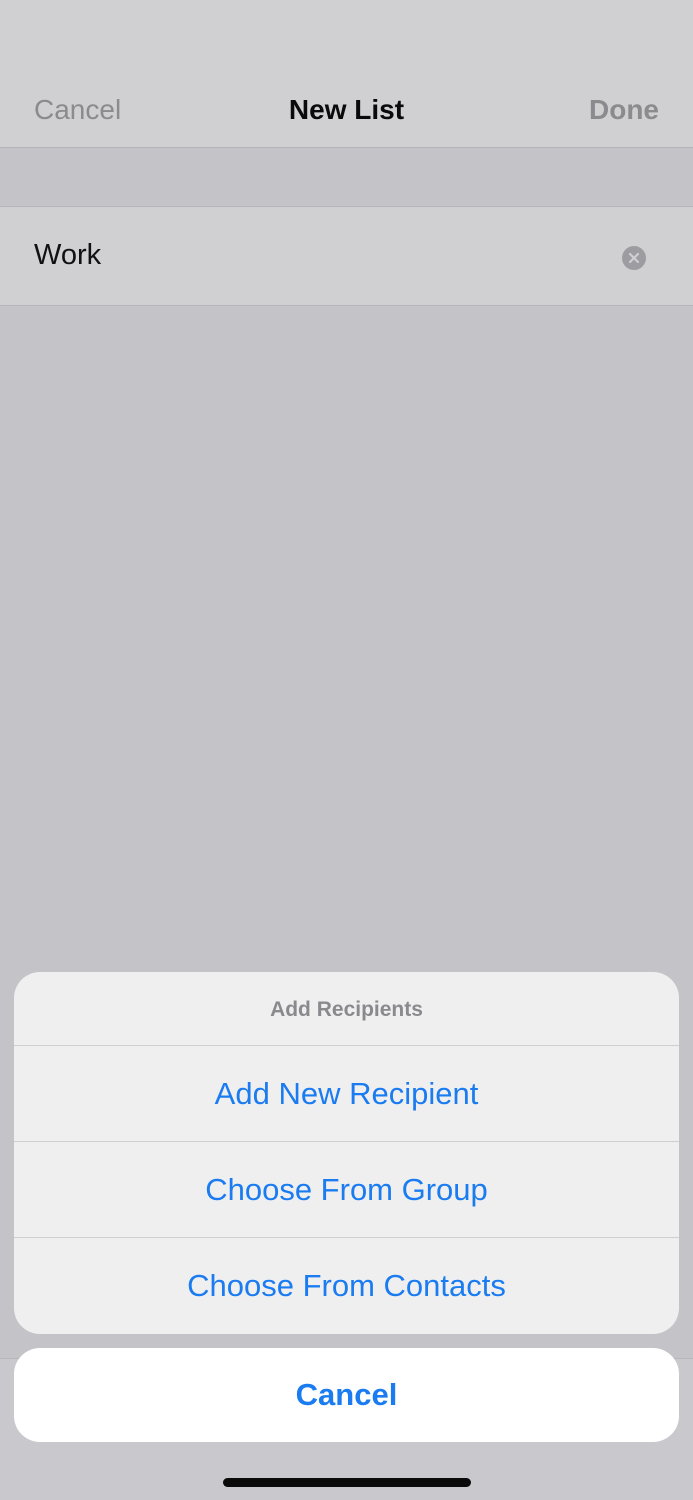  What do you see at coordinates (346, 74) in the screenshot?
I see `navigation-bar: Cancel New List Done` at bounding box center [346, 74].